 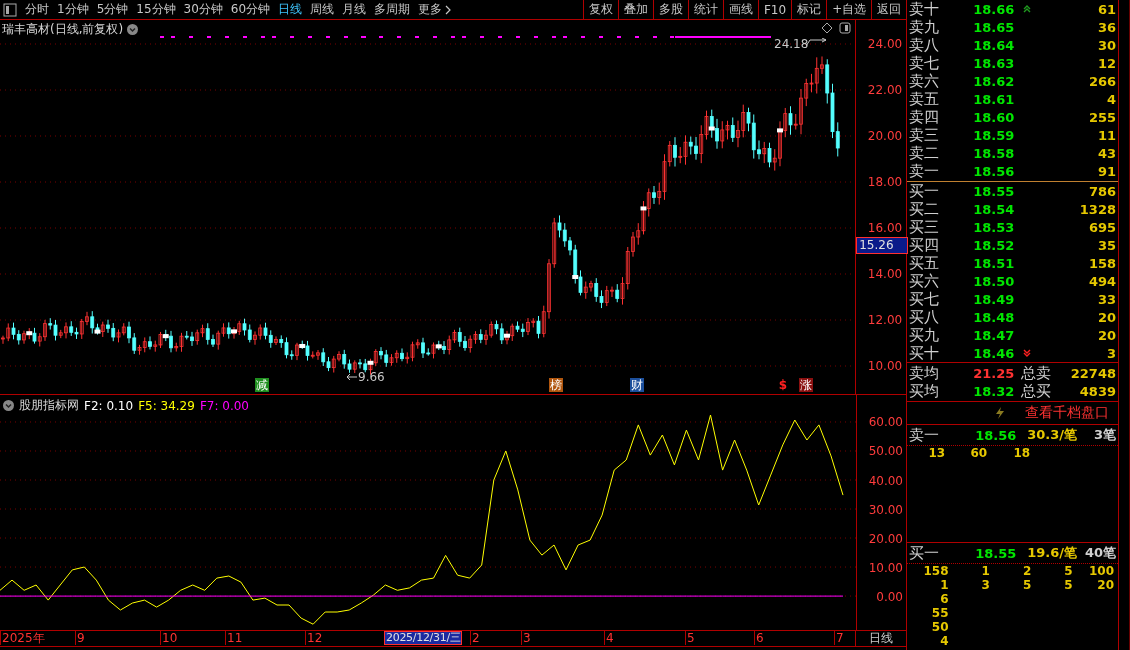 What do you see at coordinates (670, 9) in the screenshot?
I see `toolbar-button: 多股` at bounding box center [670, 9].